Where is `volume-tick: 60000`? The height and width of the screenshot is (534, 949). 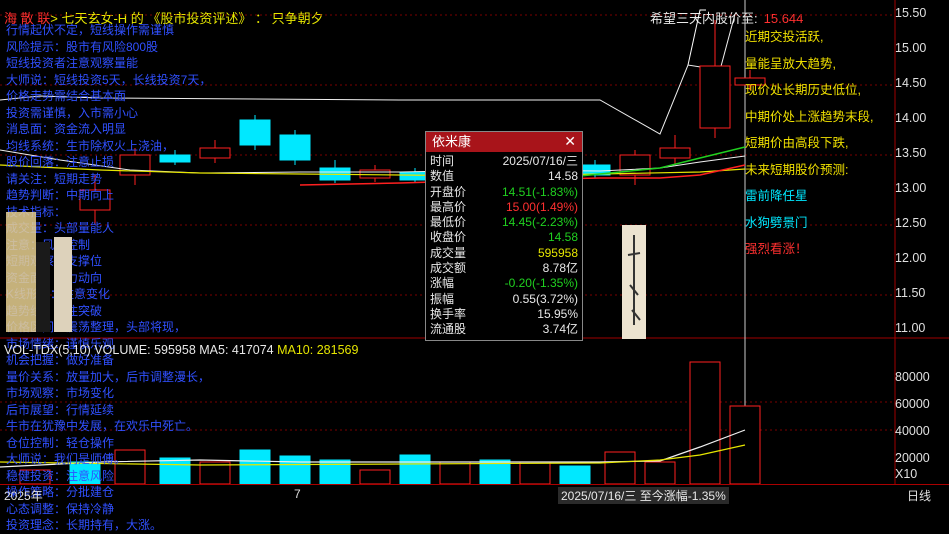
volume-tick: 60000 is located at coordinates (912, 404).